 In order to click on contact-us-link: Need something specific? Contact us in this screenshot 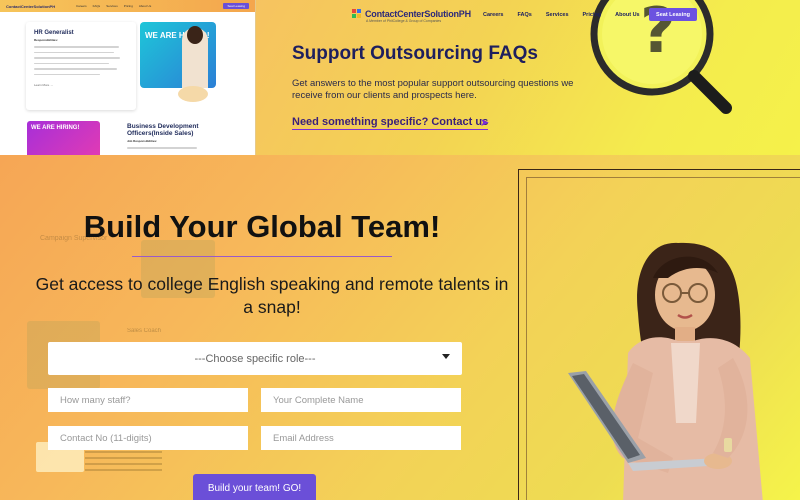, I will do `click(390, 123)`.